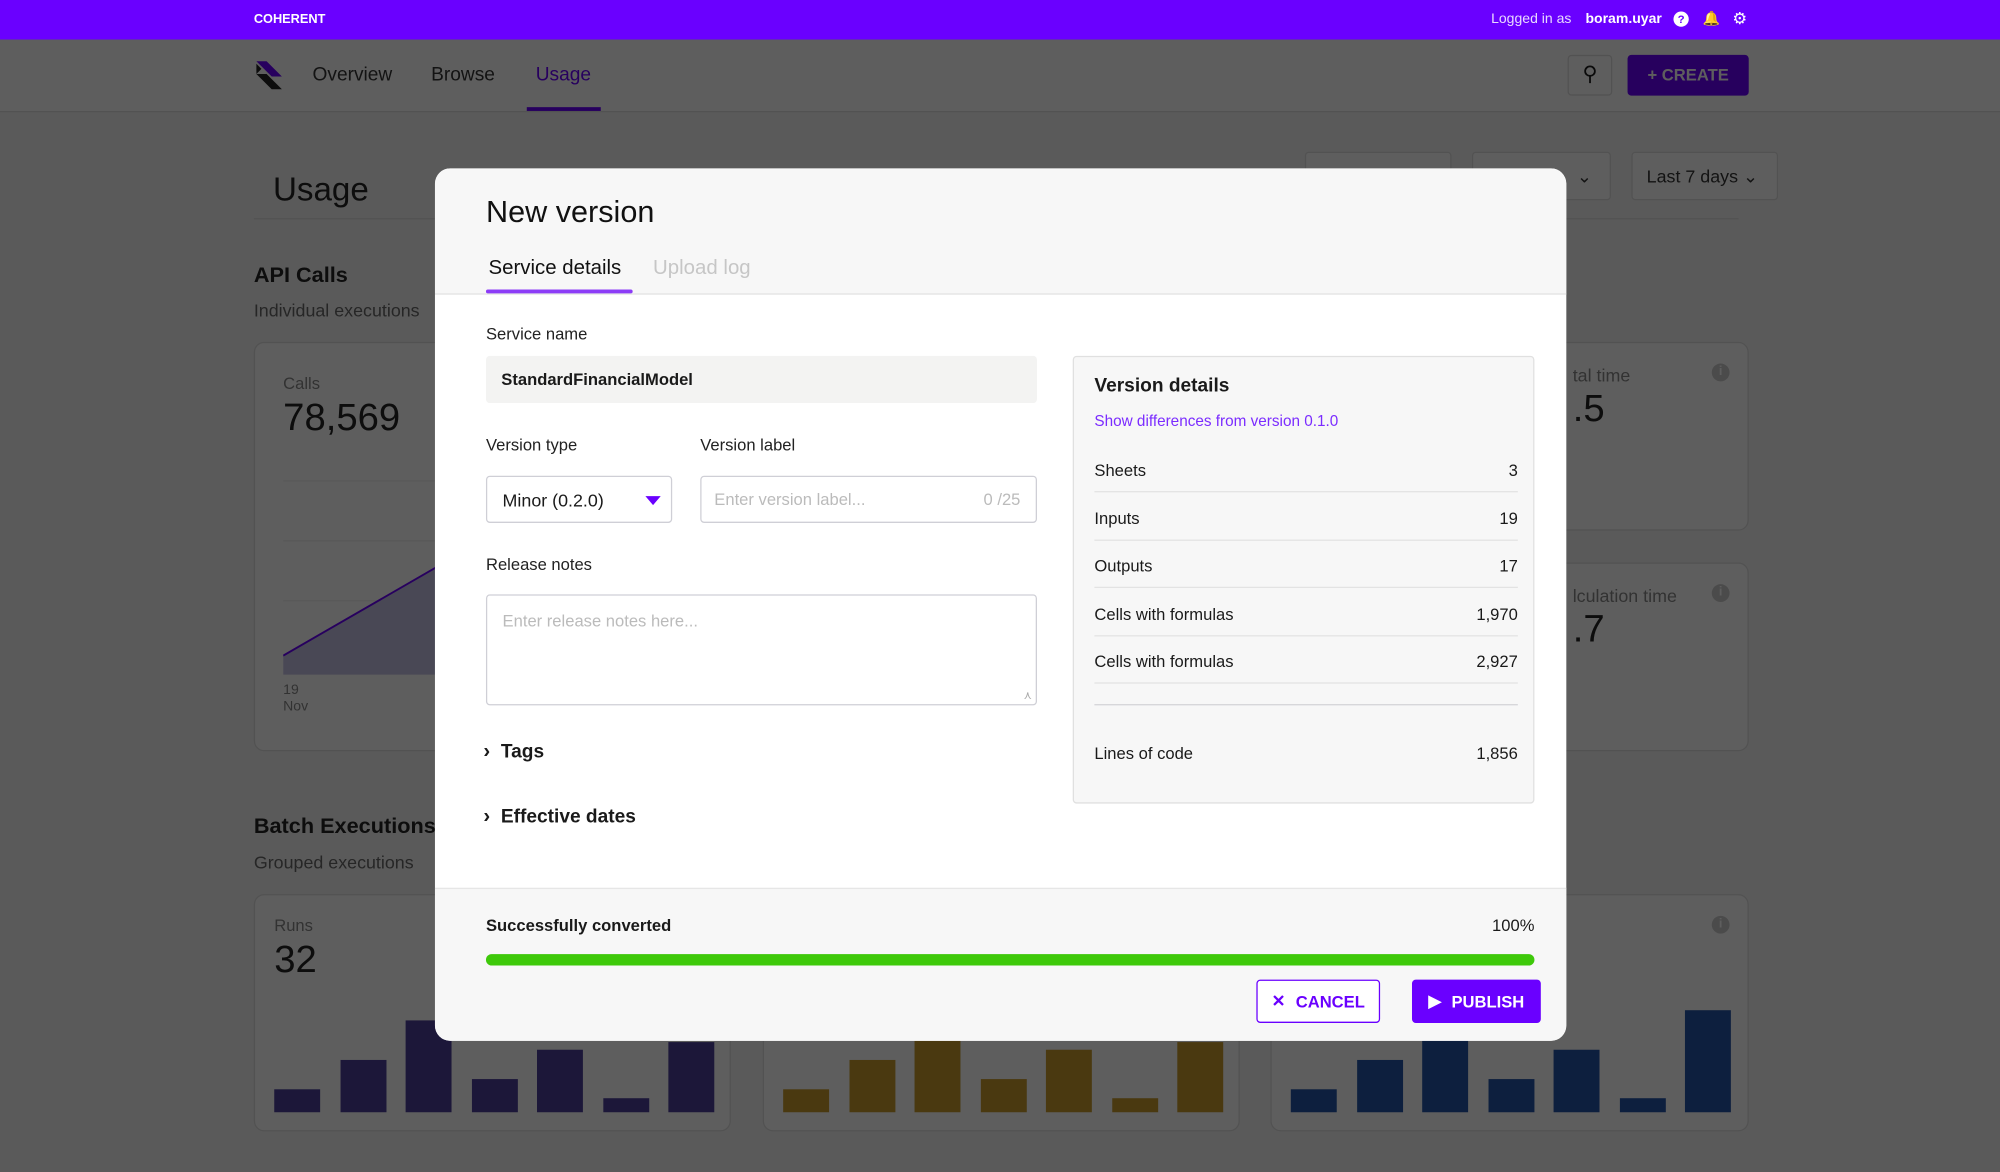  What do you see at coordinates (568, 817) in the screenshot?
I see `effective-dates-label: Effective dates` at bounding box center [568, 817].